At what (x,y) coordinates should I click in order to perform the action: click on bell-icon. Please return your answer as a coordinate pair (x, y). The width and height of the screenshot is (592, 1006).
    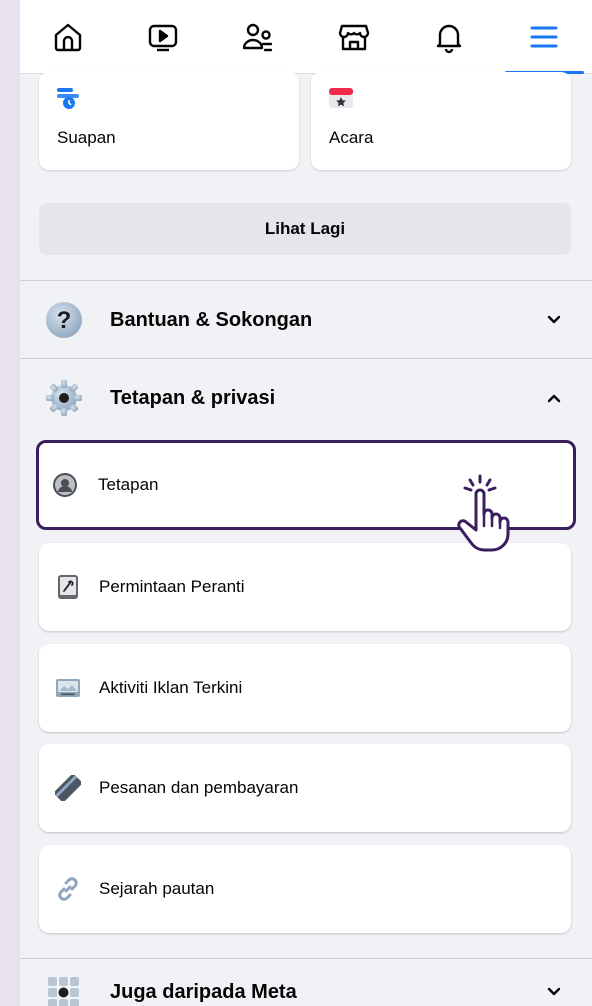
    Looking at the image, I should click on (449, 38).